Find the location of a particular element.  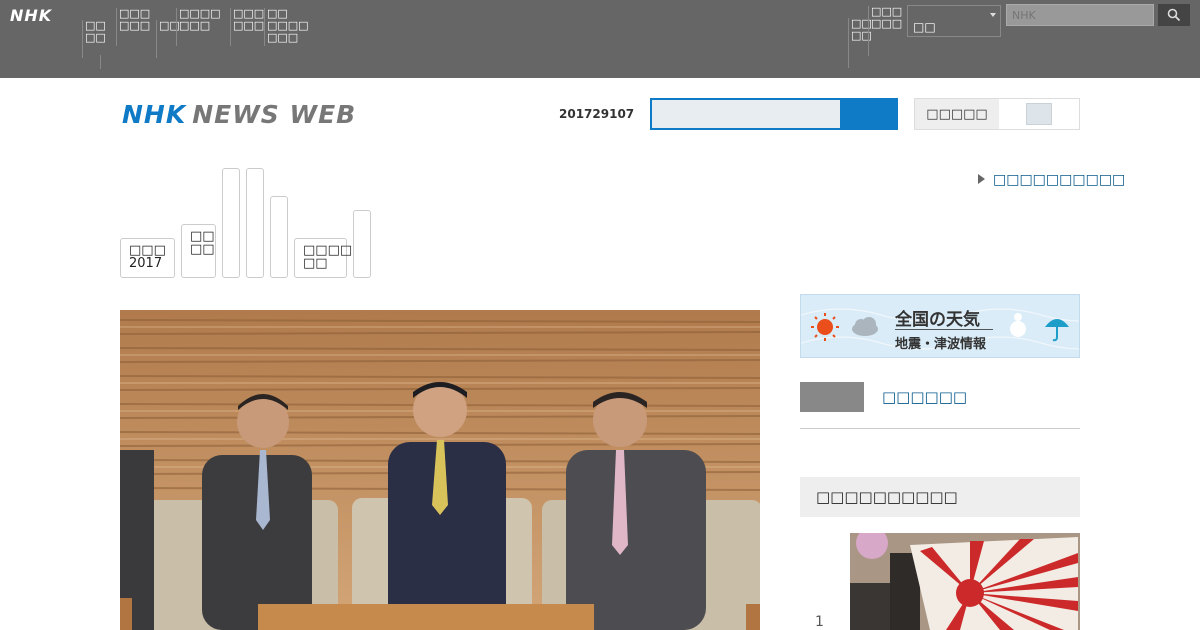

sidebar-link: □□□□□□ is located at coordinates (924, 397).